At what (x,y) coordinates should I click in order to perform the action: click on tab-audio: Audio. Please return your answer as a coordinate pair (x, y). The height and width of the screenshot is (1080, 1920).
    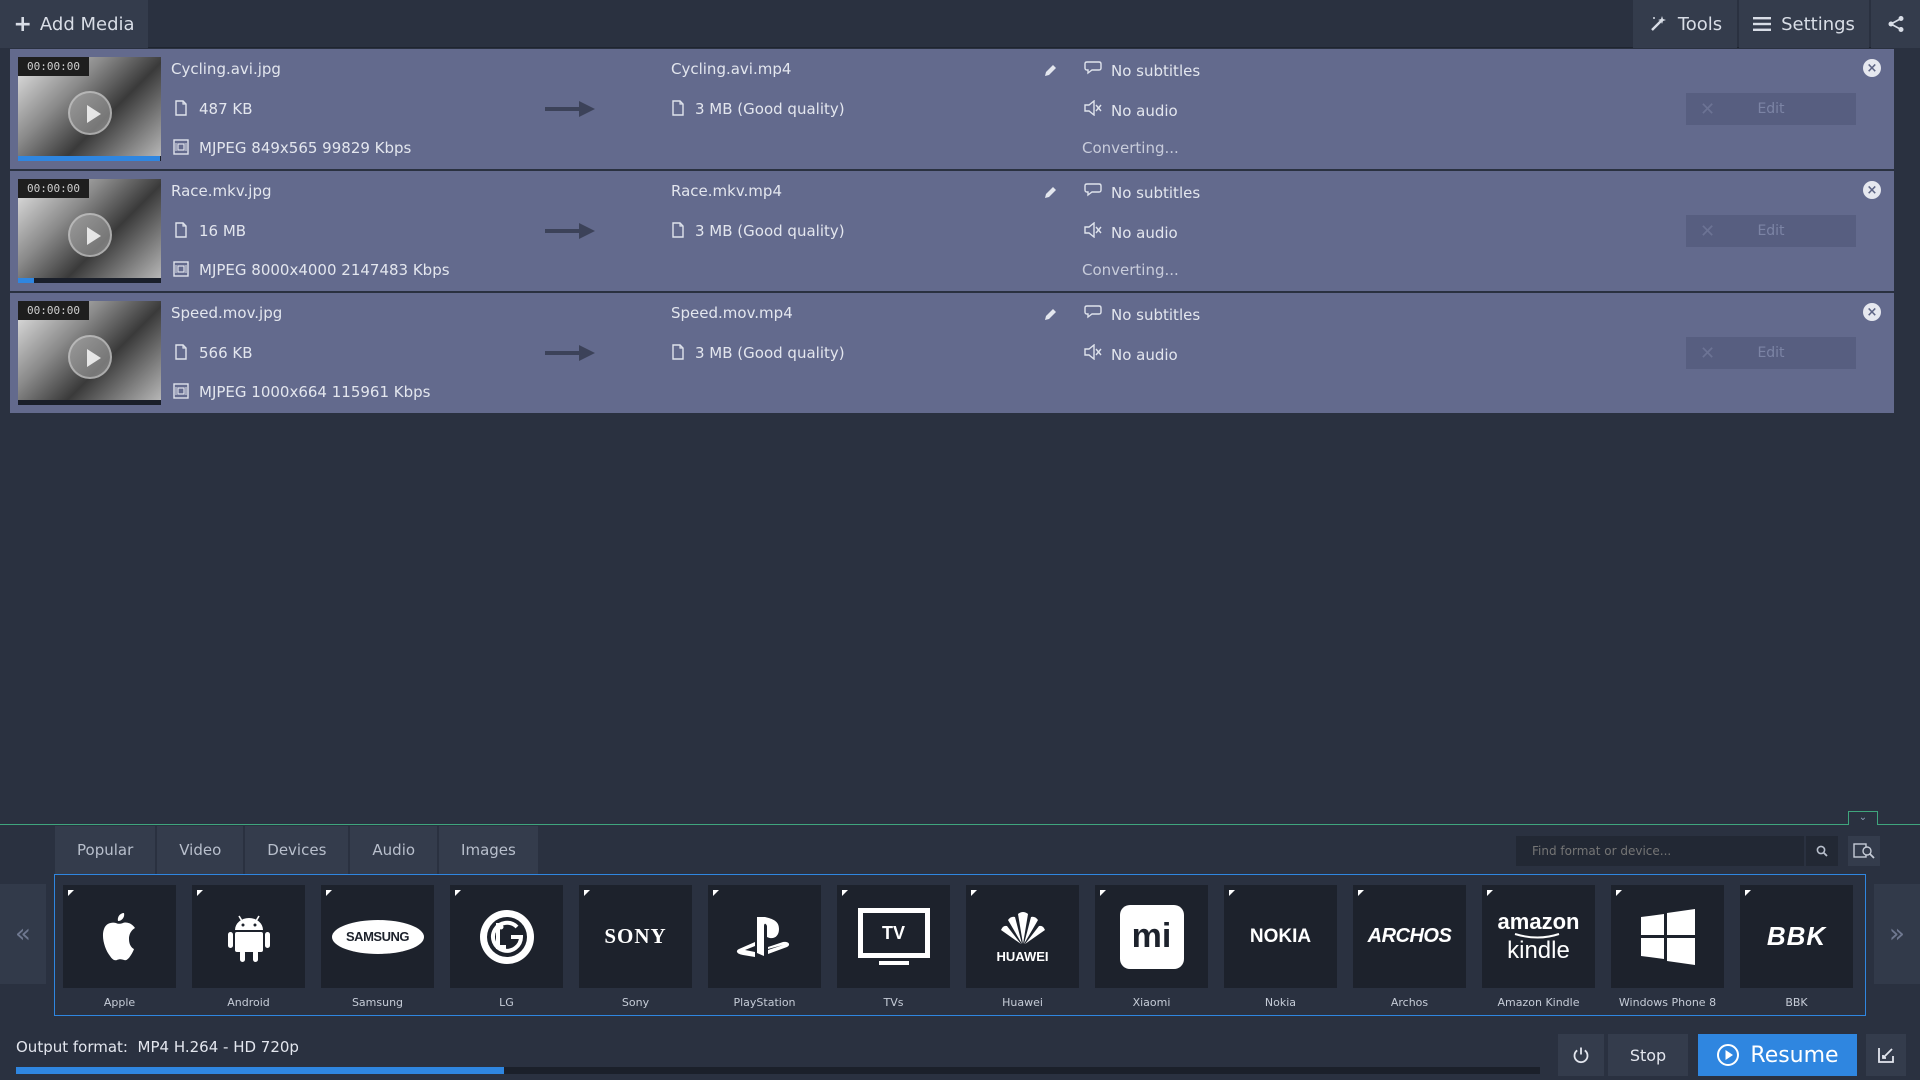
    Looking at the image, I should click on (394, 850).